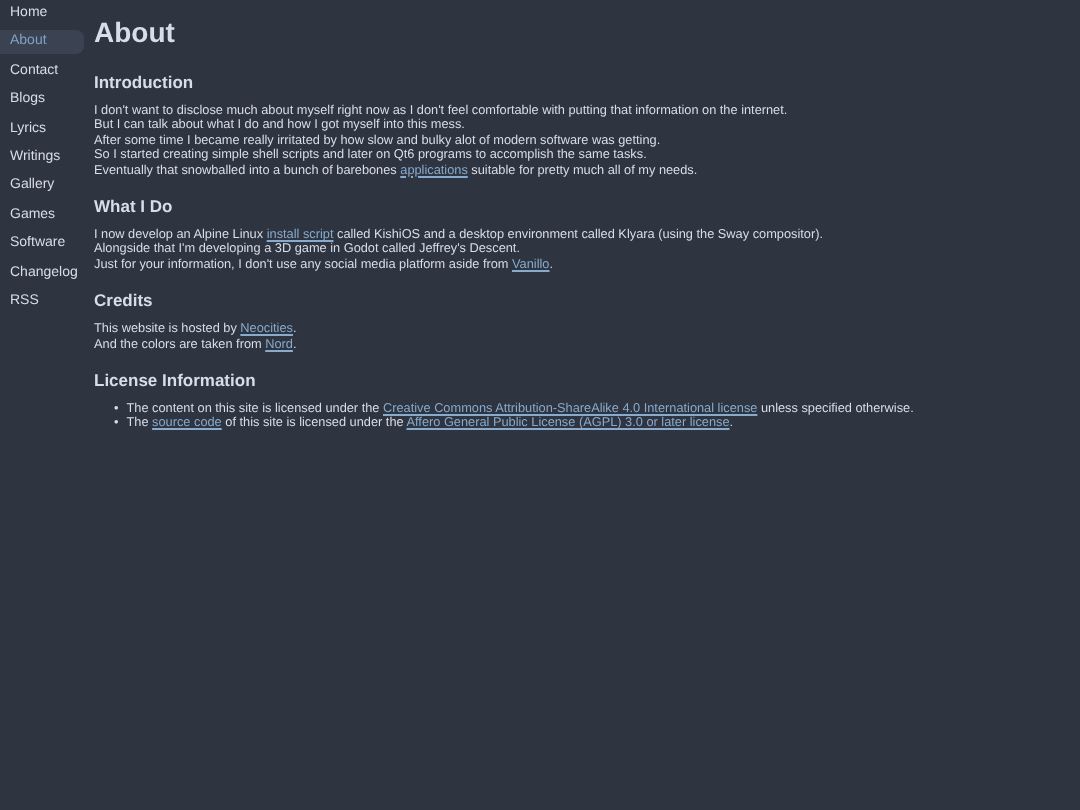 The width and height of the screenshot is (1080, 810). I want to click on section-heading: Credits, so click(124, 300).